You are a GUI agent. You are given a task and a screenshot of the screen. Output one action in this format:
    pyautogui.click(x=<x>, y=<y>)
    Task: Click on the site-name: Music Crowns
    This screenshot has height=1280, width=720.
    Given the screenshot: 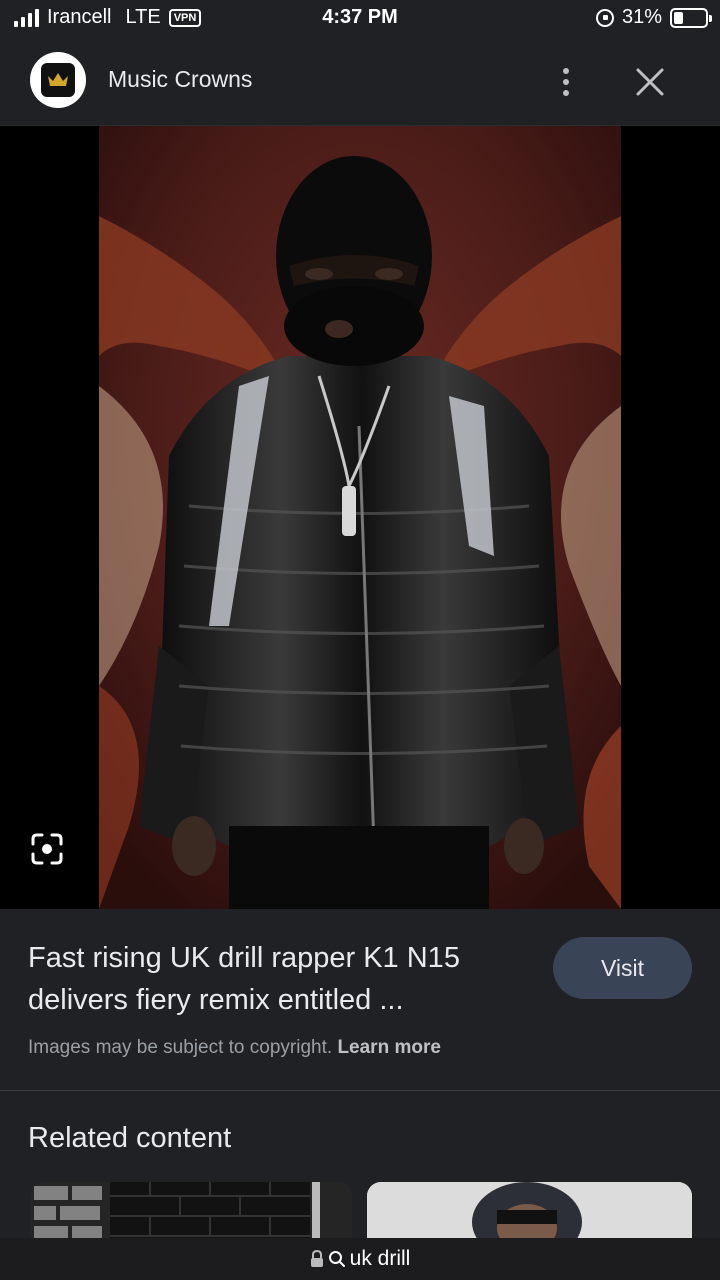 What is the action you would take?
    pyautogui.click(x=180, y=79)
    